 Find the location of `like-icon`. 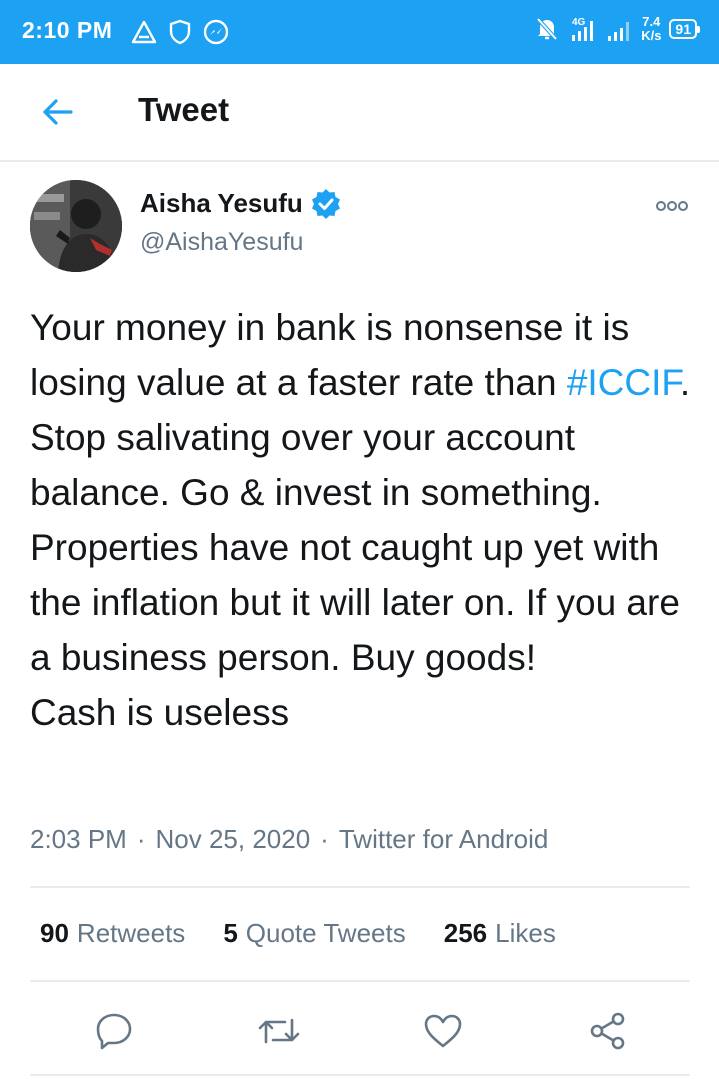

like-icon is located at coordinates (443, 1031).